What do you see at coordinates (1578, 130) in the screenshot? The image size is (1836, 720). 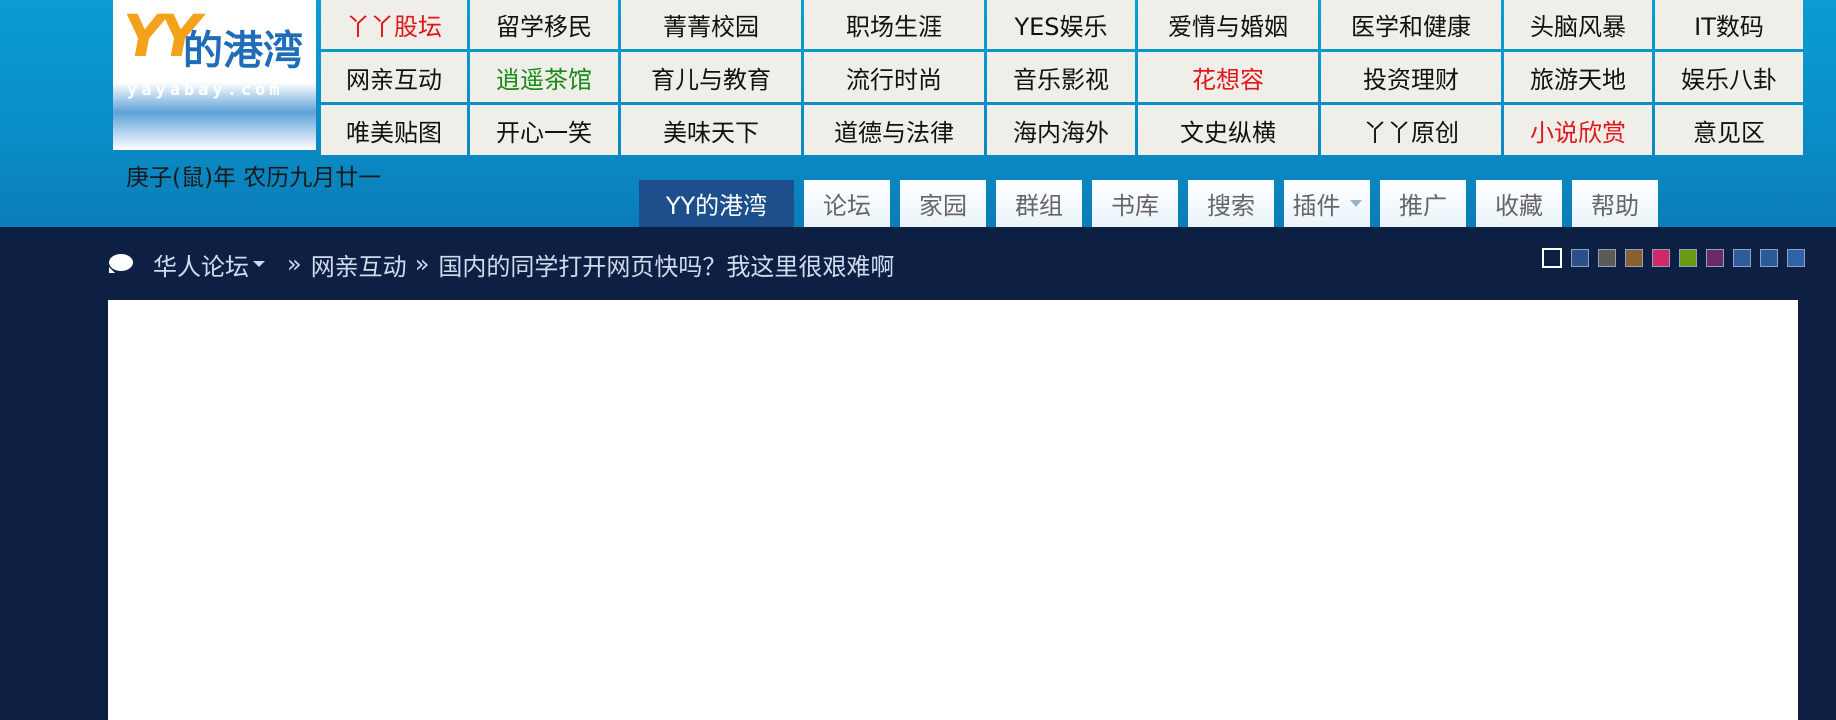 I see `nav-link: 小说欣赏` at bounding box center [1578, 130].